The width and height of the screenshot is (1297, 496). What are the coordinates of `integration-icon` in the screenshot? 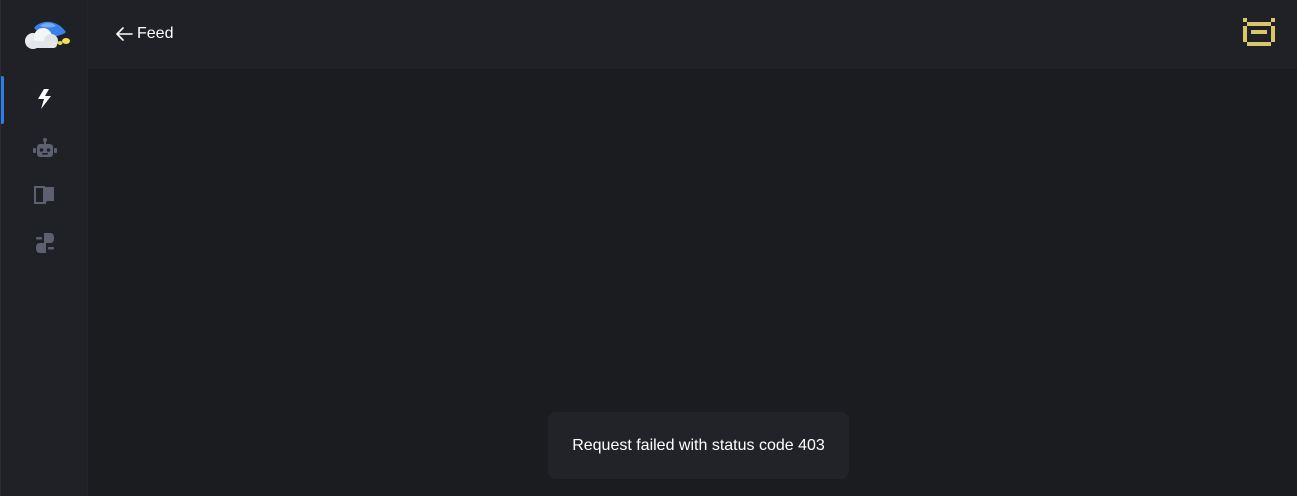 It's located at (45, 243).